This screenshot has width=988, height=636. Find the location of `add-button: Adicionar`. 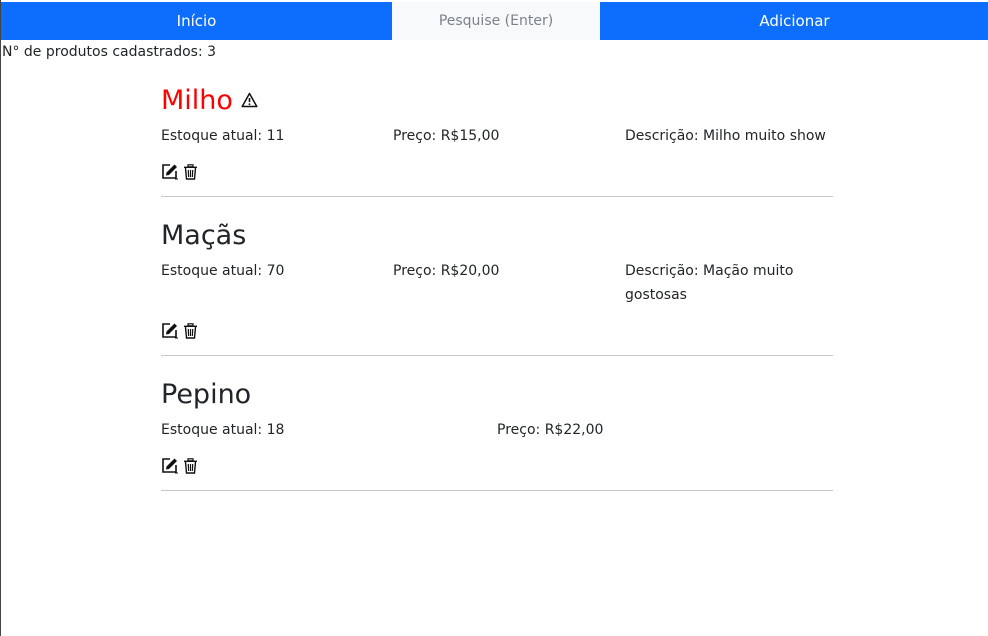

add-button: Adicionar is located at coordinates (794, 21).